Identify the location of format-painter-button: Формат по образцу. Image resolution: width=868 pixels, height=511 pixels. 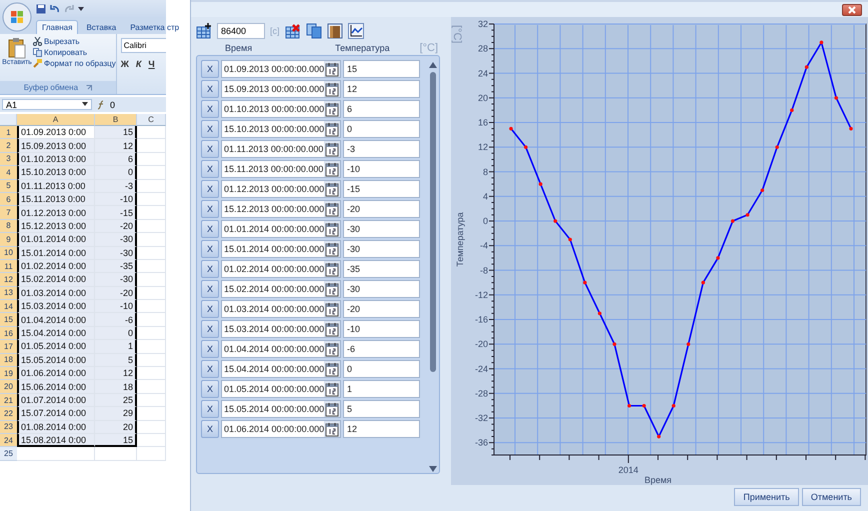
(74, 63).